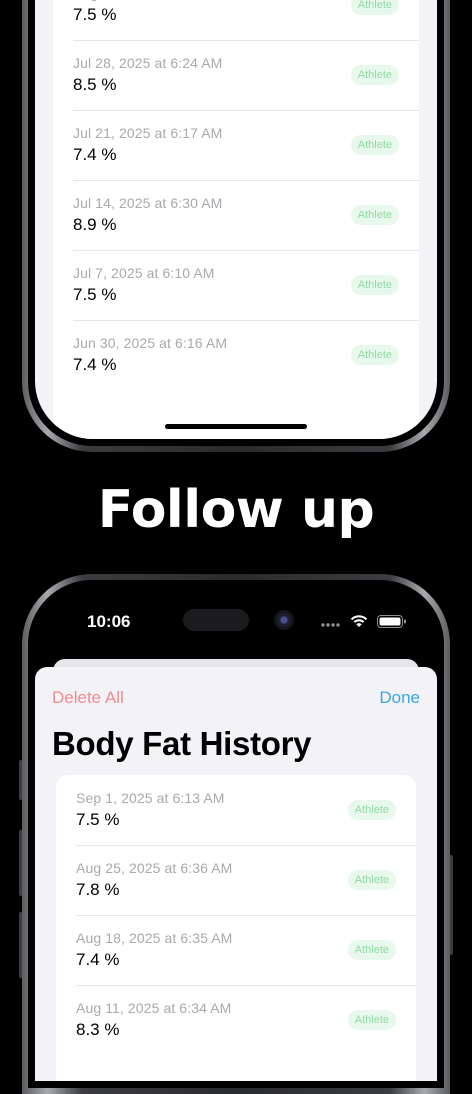 The width and height of the screenshot is (472, 1094). What do you see at coordinates (216, 620) in the screenshot?
I see `dynamic-island` at bounding box center [216, 620].